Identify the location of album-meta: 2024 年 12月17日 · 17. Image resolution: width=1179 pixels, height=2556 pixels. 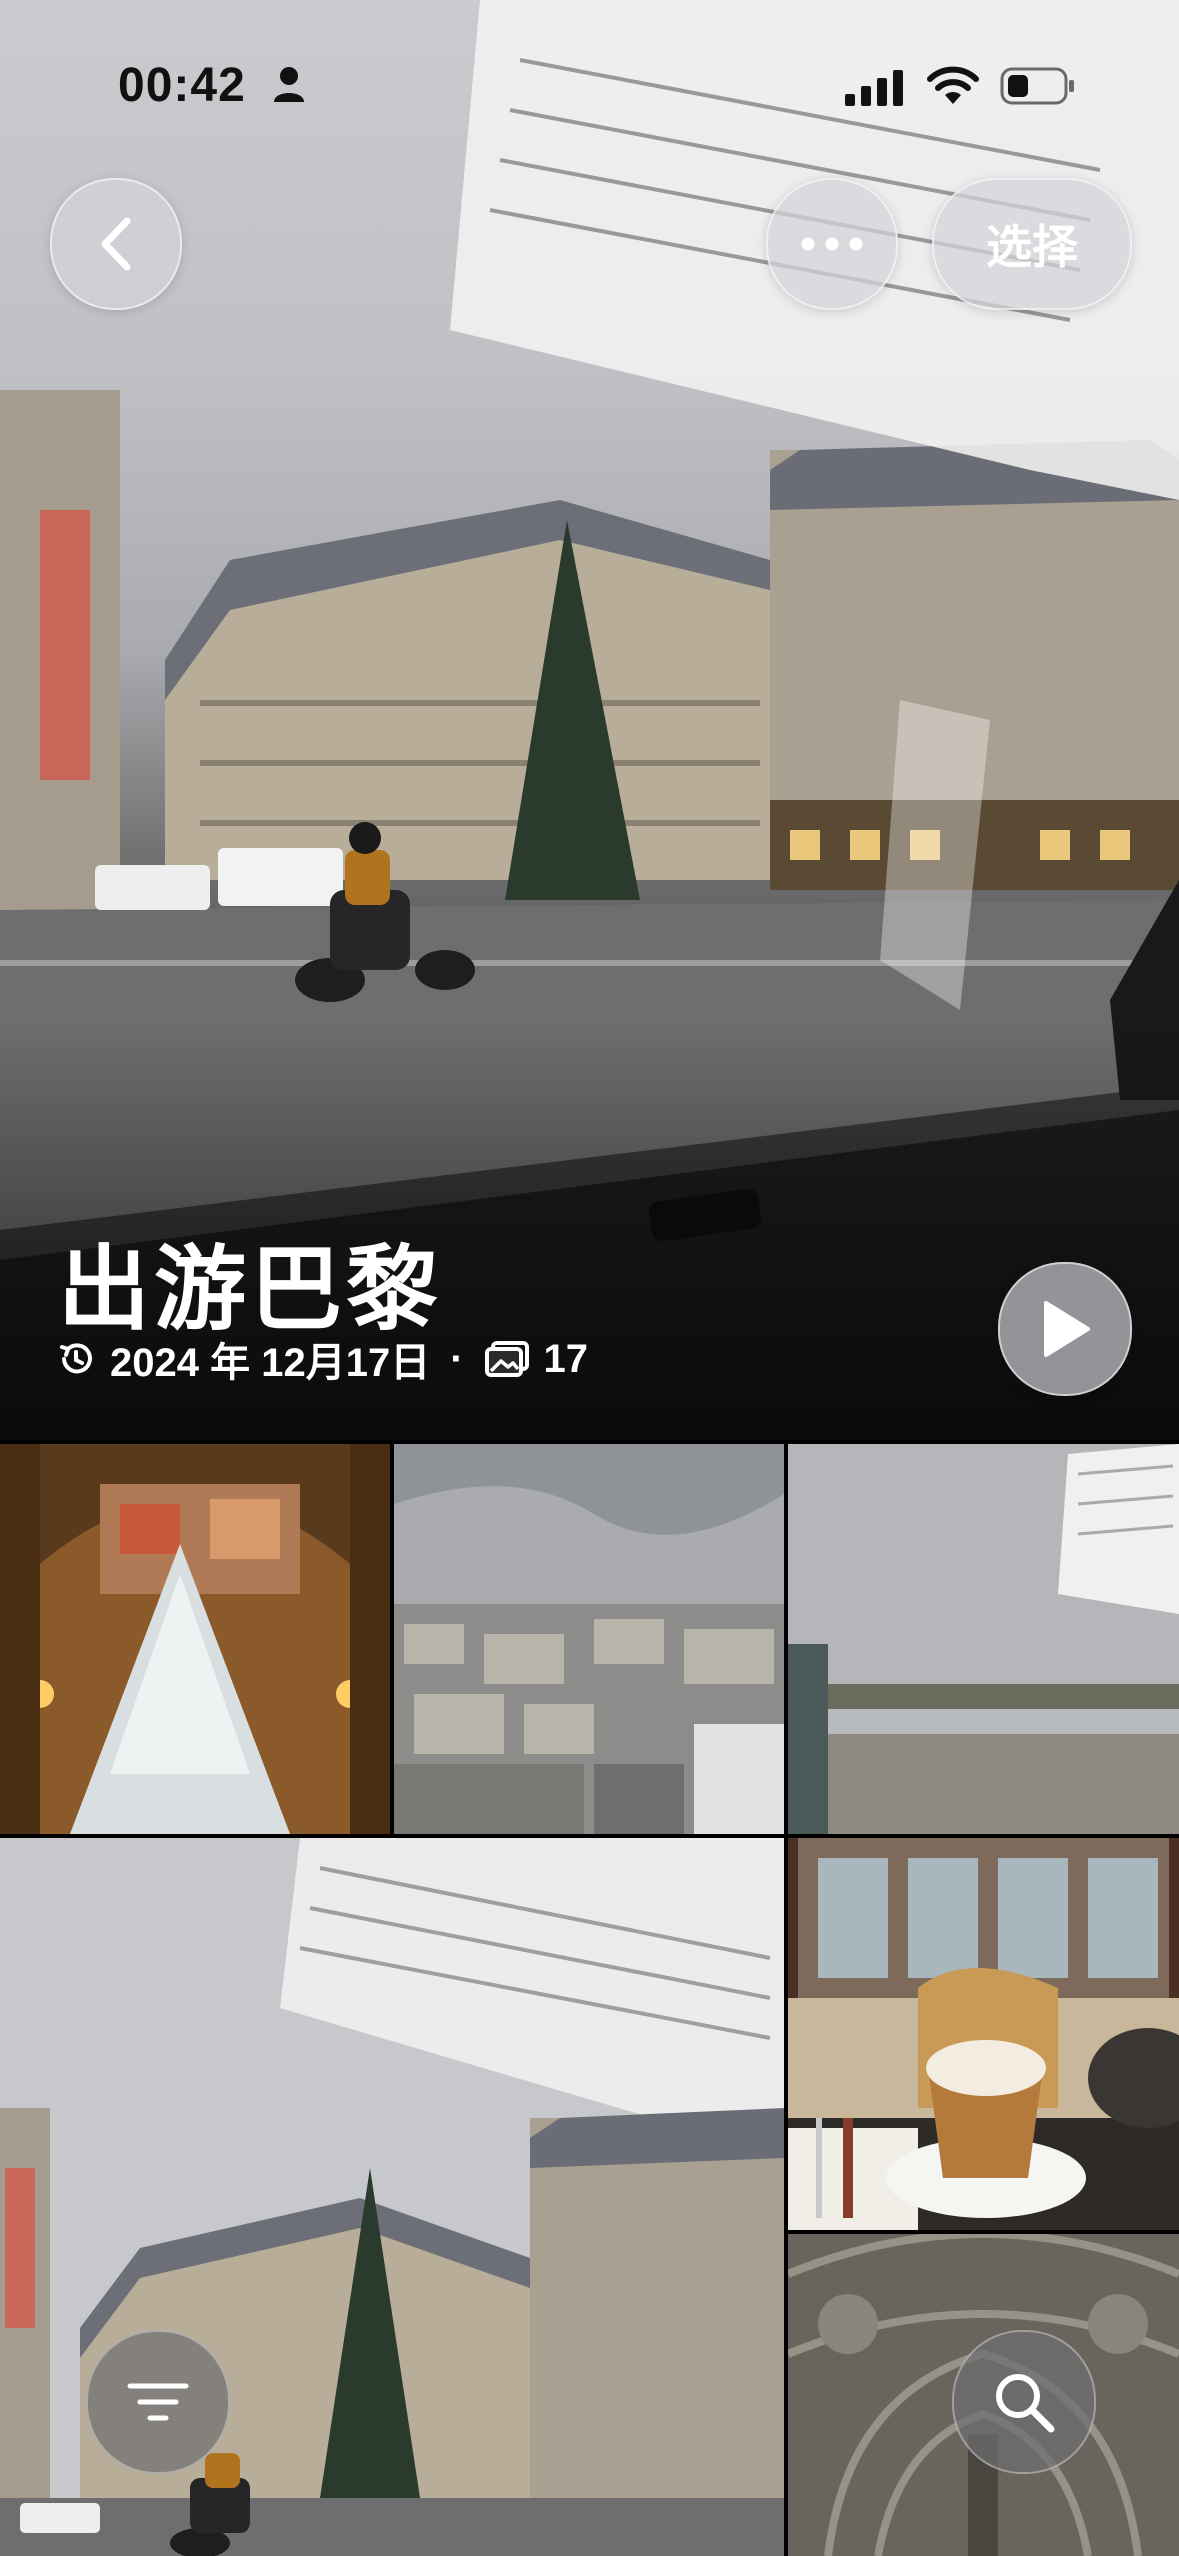
(322, 1359).